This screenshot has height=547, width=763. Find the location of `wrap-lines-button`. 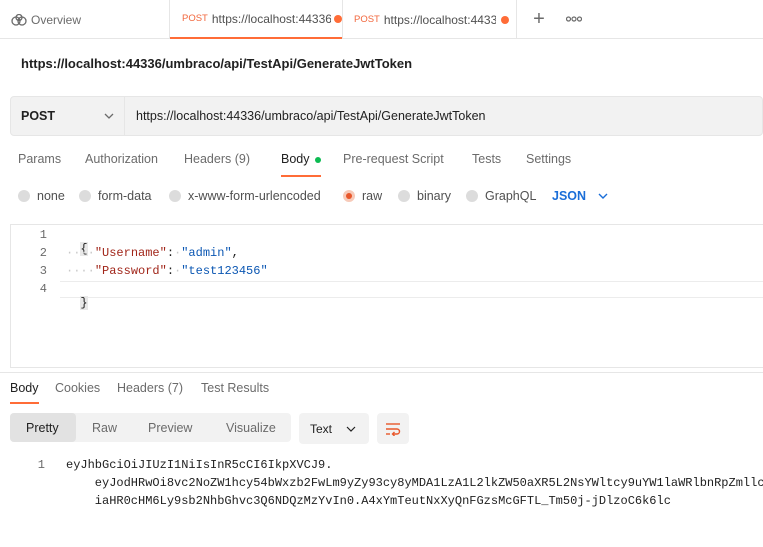

wrap-lines-button is located at coordinates (393, 428).